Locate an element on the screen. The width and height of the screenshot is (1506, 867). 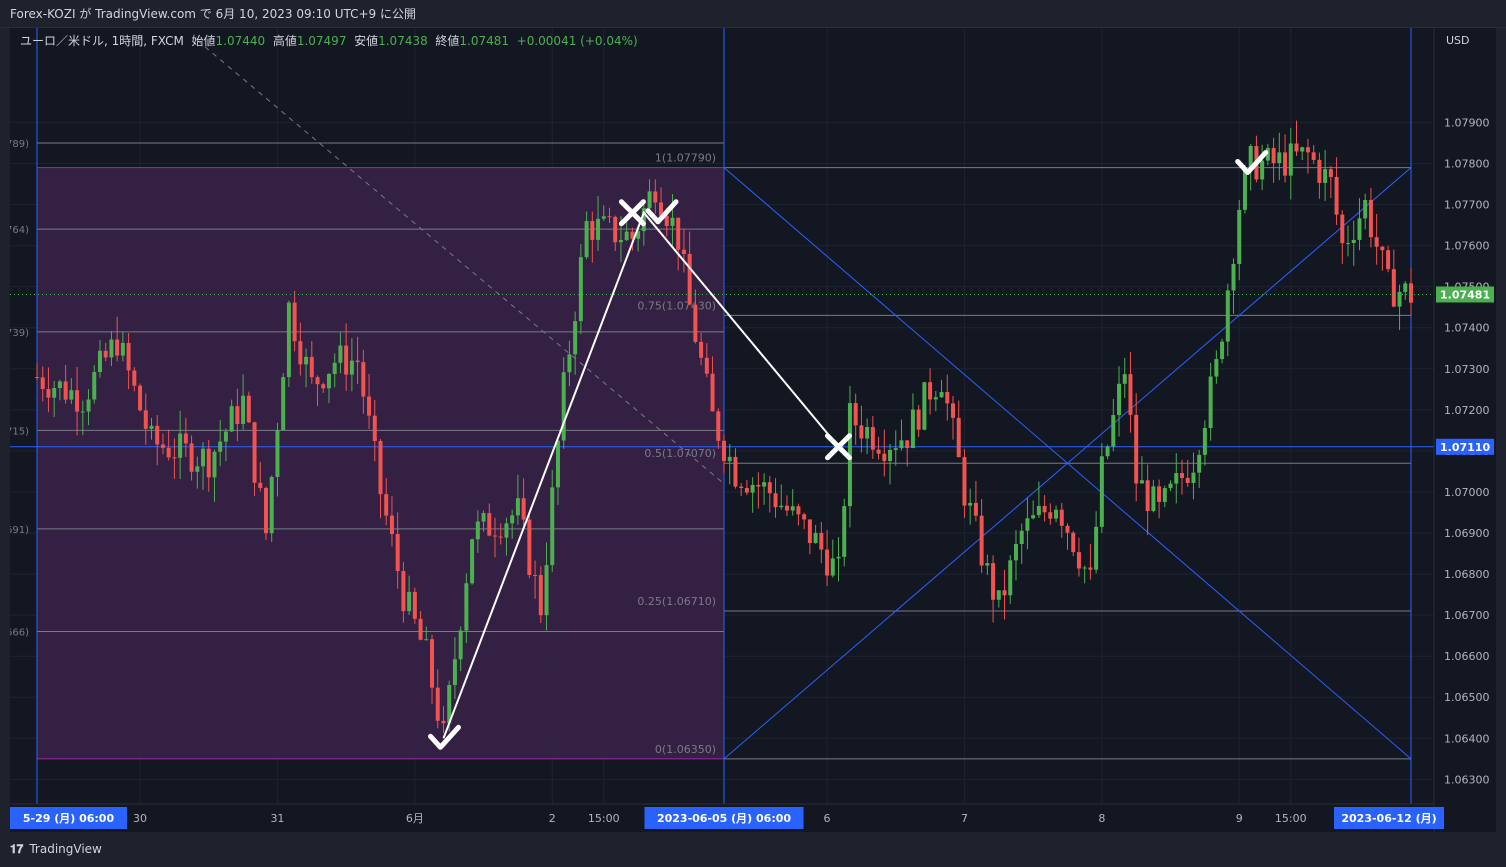
current-price-value: 1.07481 is located at coordinates (1465, 294).